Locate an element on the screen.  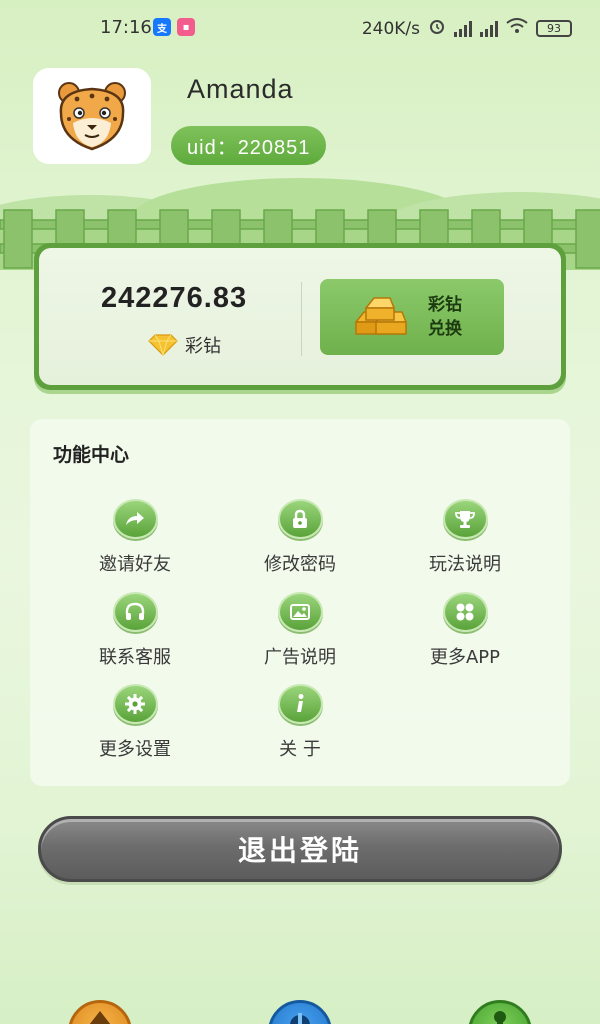
more-apps-button: 更多APP is located at coordinates (465, 630).